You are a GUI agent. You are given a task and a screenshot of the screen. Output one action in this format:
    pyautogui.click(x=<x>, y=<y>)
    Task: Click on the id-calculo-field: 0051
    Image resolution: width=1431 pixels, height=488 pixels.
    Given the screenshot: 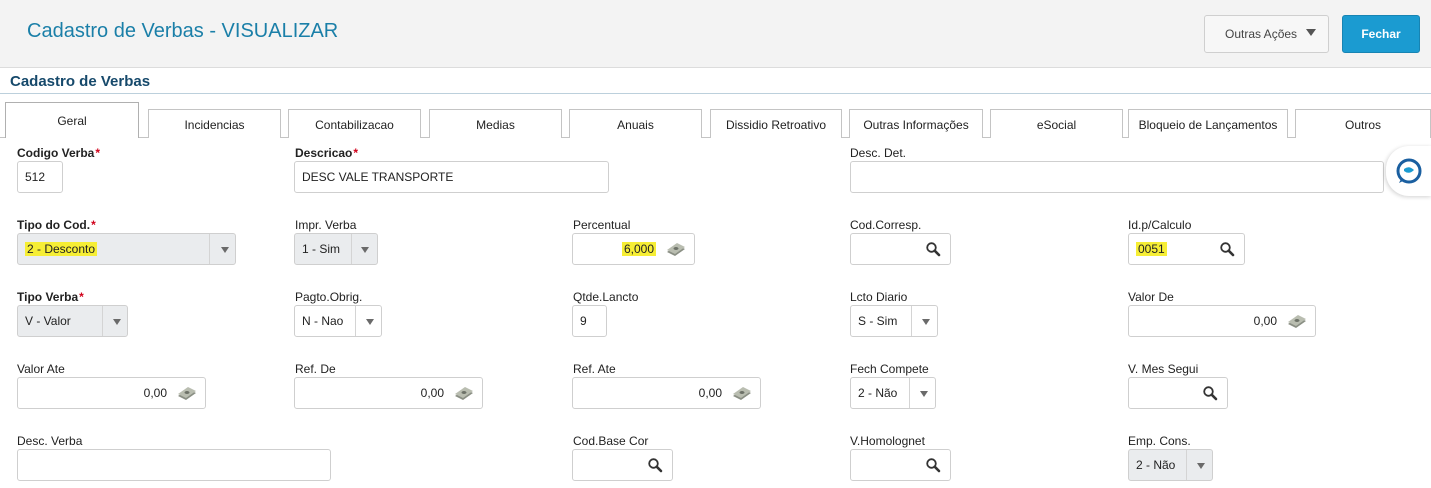 What is the action you would take?
    pyautogui.click(x=1186, y=249)
    